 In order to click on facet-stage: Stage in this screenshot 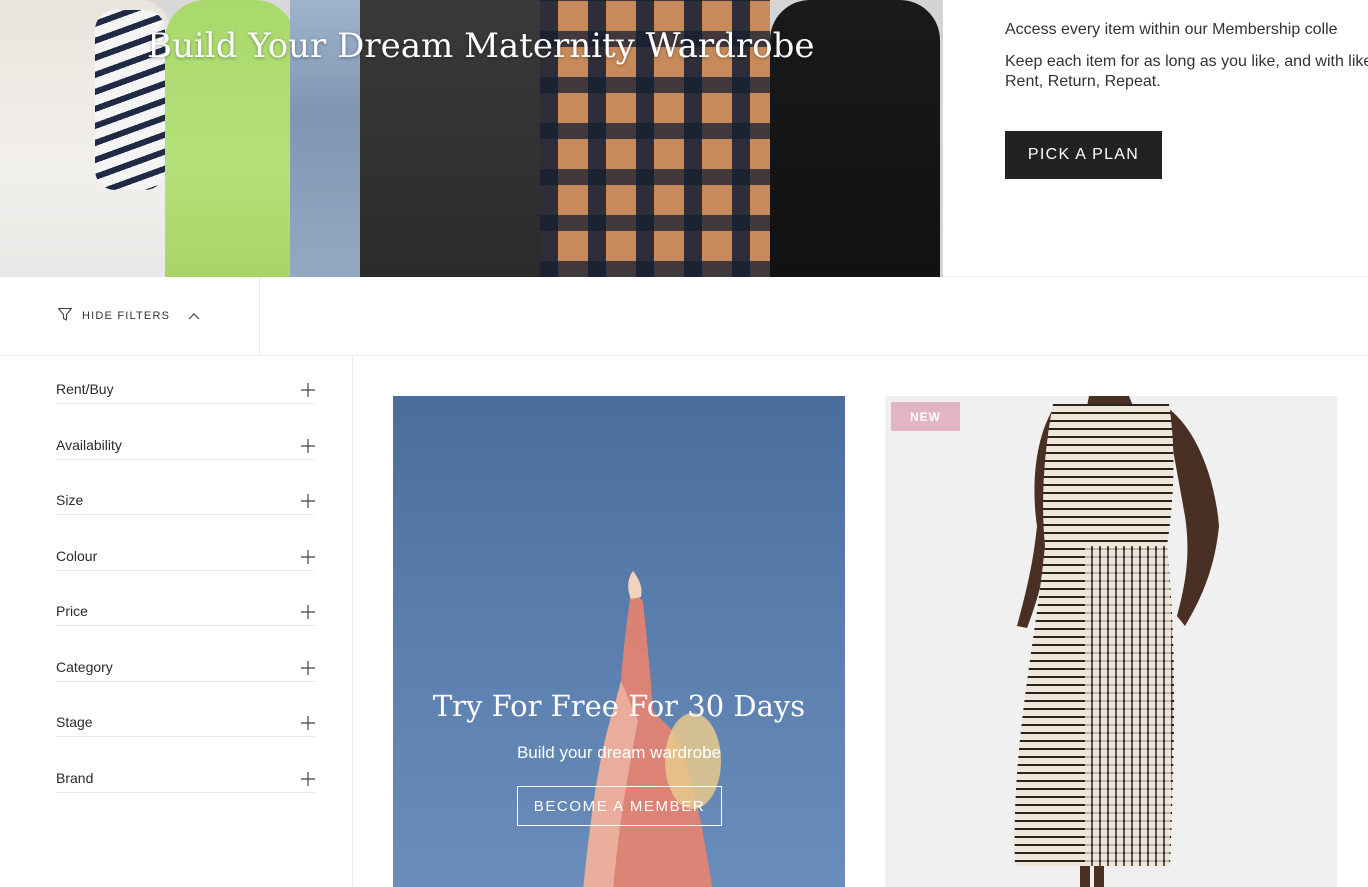, I will do `click(185, 713)`.